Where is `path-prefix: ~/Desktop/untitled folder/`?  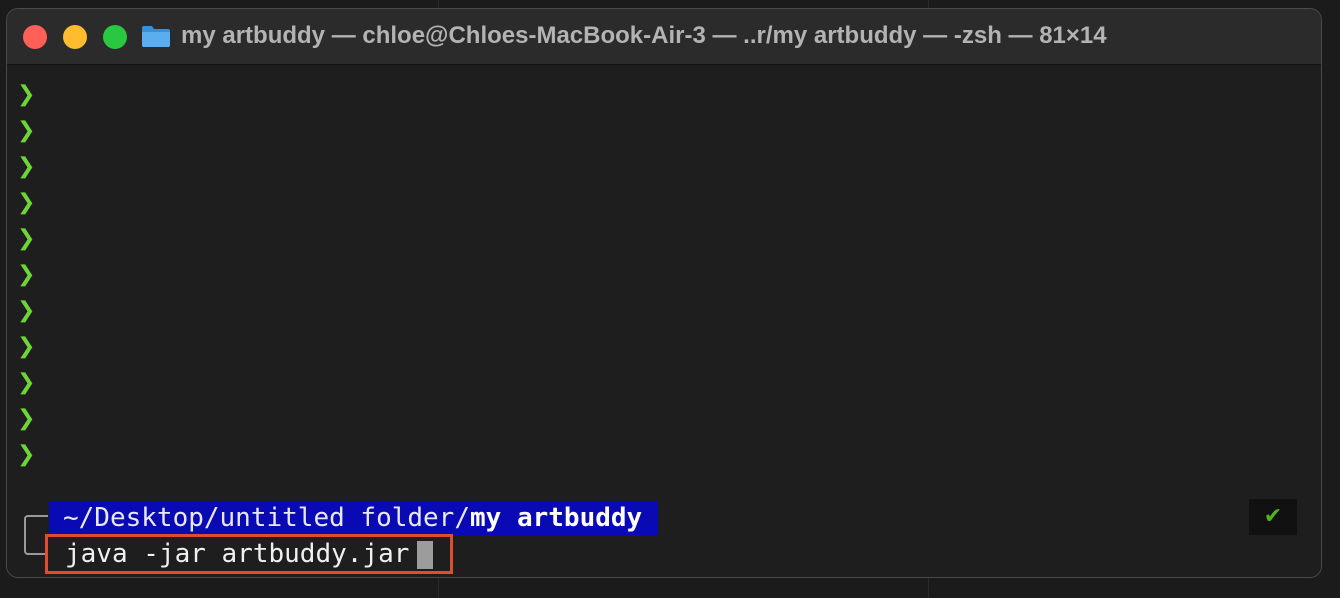 path-prefix: ~/Desktop/untitled folder/ is located at coordinates (266, 518).